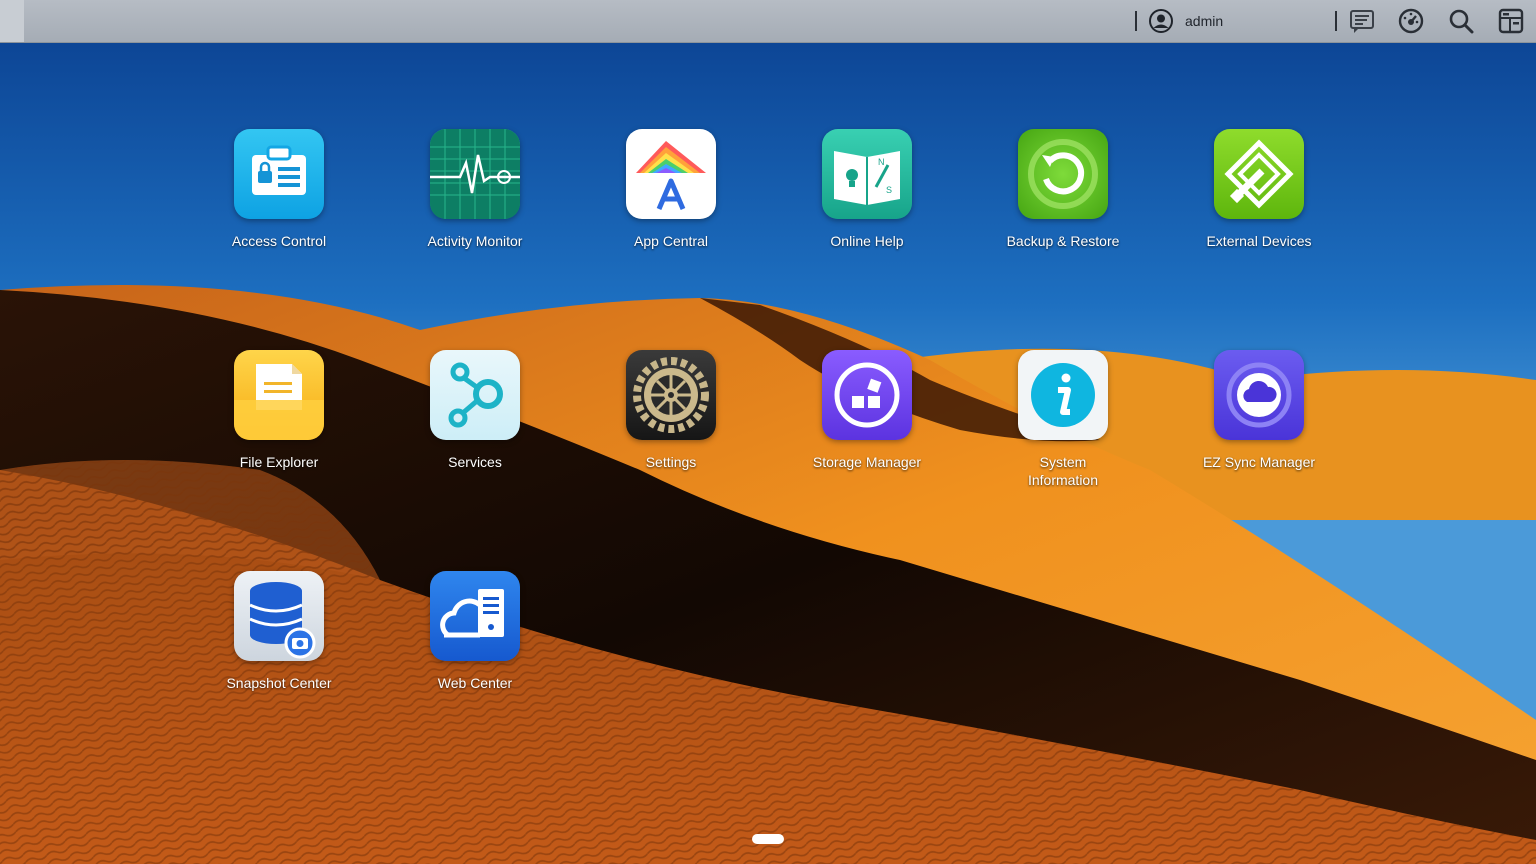 The height and width of the screenshot is (864, 1536). I want to click on page-indicator, so click(768, 839).